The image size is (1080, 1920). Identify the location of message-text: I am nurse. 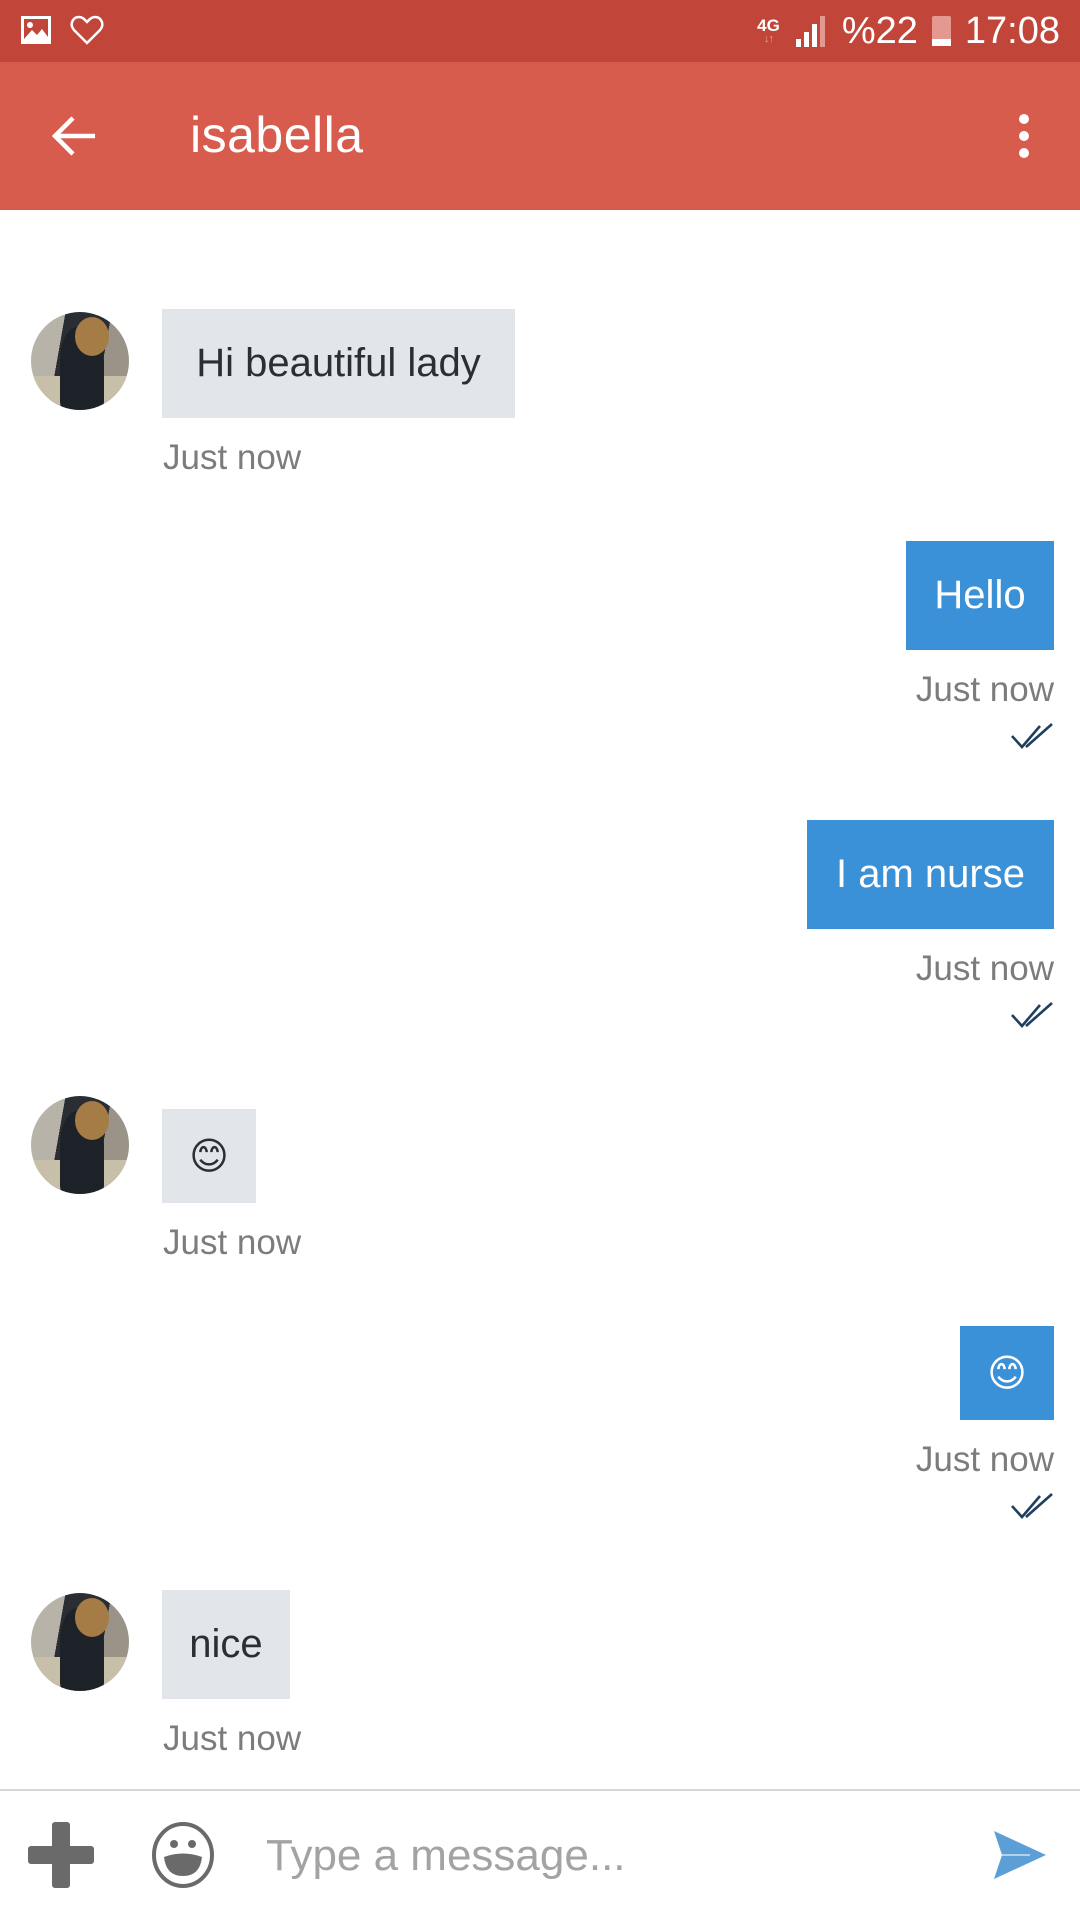
(930, 874).